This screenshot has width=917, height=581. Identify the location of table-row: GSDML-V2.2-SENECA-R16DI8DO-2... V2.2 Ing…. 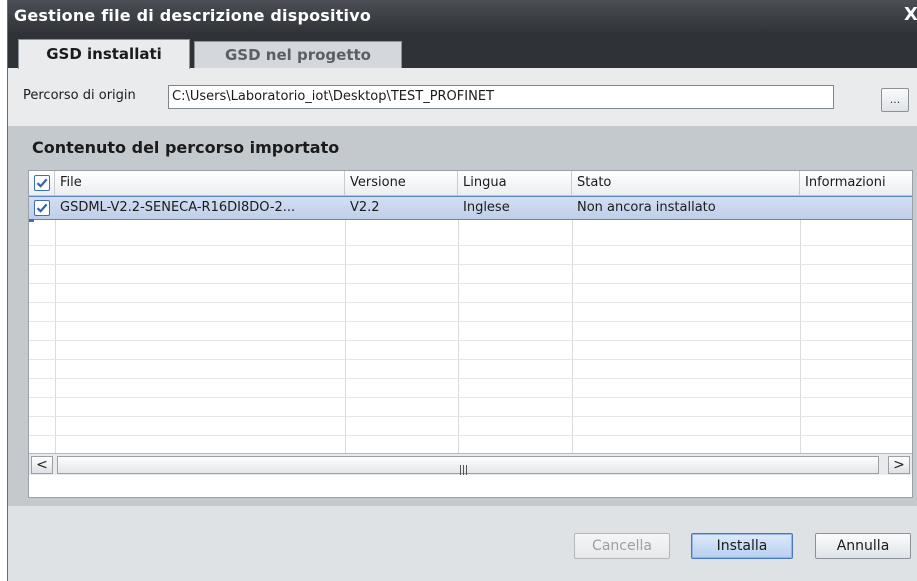
(470, 208).